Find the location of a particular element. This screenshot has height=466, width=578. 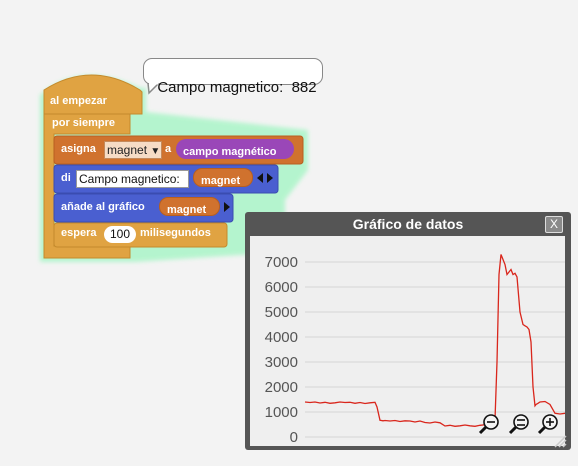

y-tick-label: 2000 is located at coordinates (281, 387).